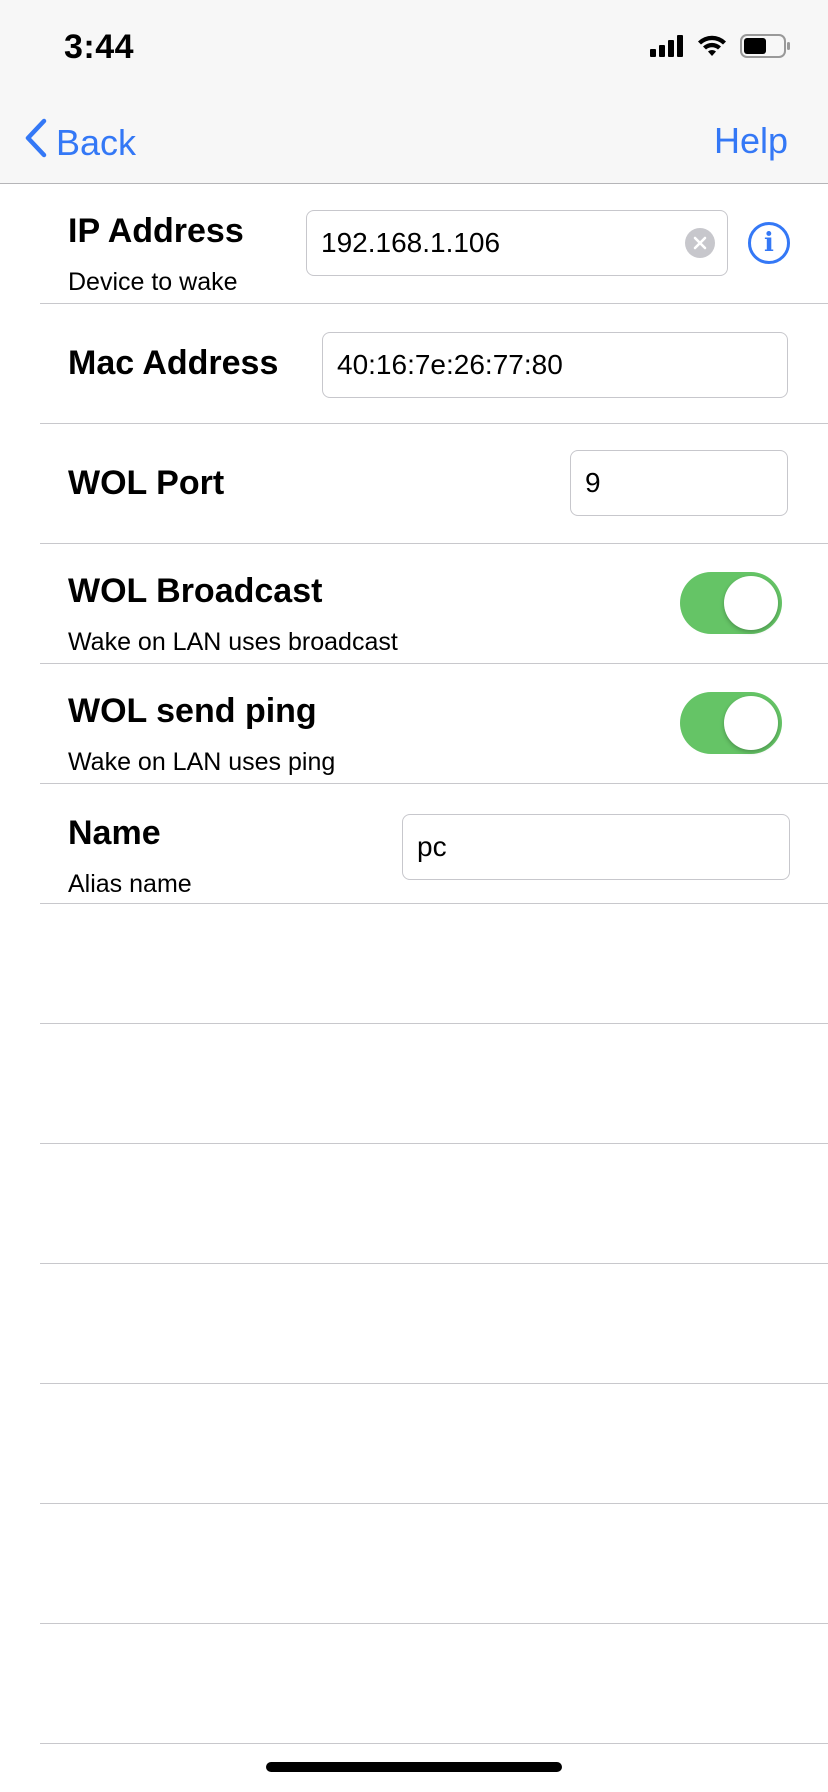 This screenshot has height=1792, width=828. I want to click on wol-ping-toggle, so click(731, 723).